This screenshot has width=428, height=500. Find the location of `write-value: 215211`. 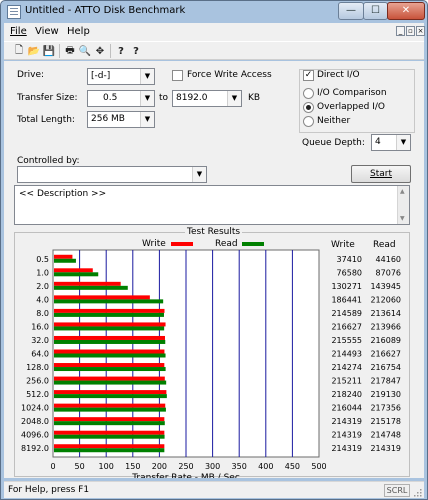

write-value: 215211 is located at coordinates (346, 381).